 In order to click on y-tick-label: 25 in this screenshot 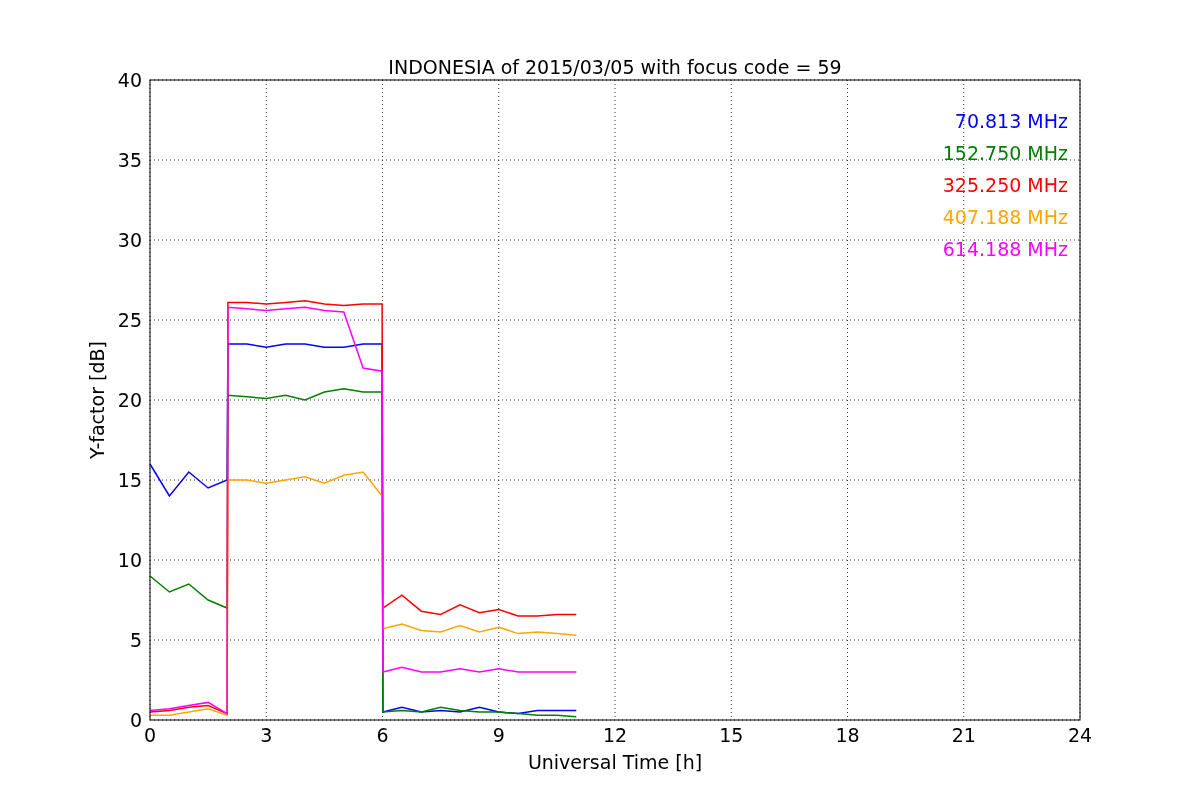, I will do `click(129, 320)`.